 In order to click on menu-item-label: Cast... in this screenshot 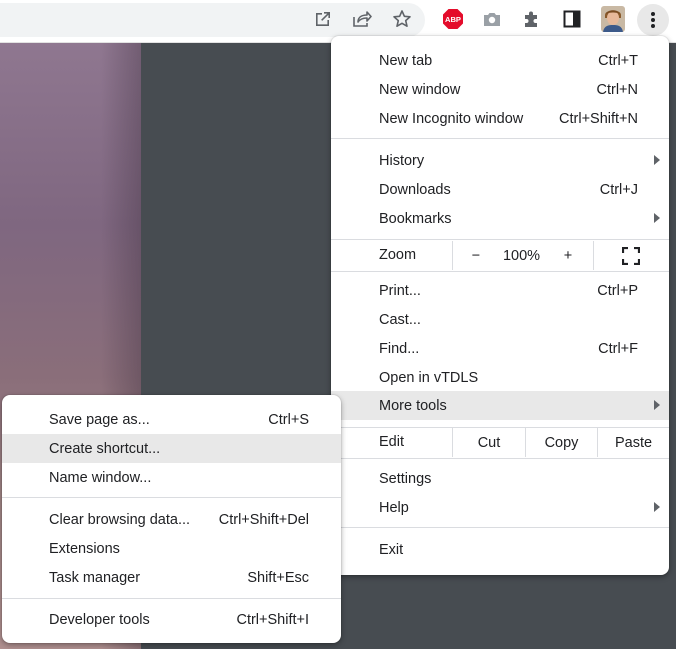, I will do `click(400, 319)`.